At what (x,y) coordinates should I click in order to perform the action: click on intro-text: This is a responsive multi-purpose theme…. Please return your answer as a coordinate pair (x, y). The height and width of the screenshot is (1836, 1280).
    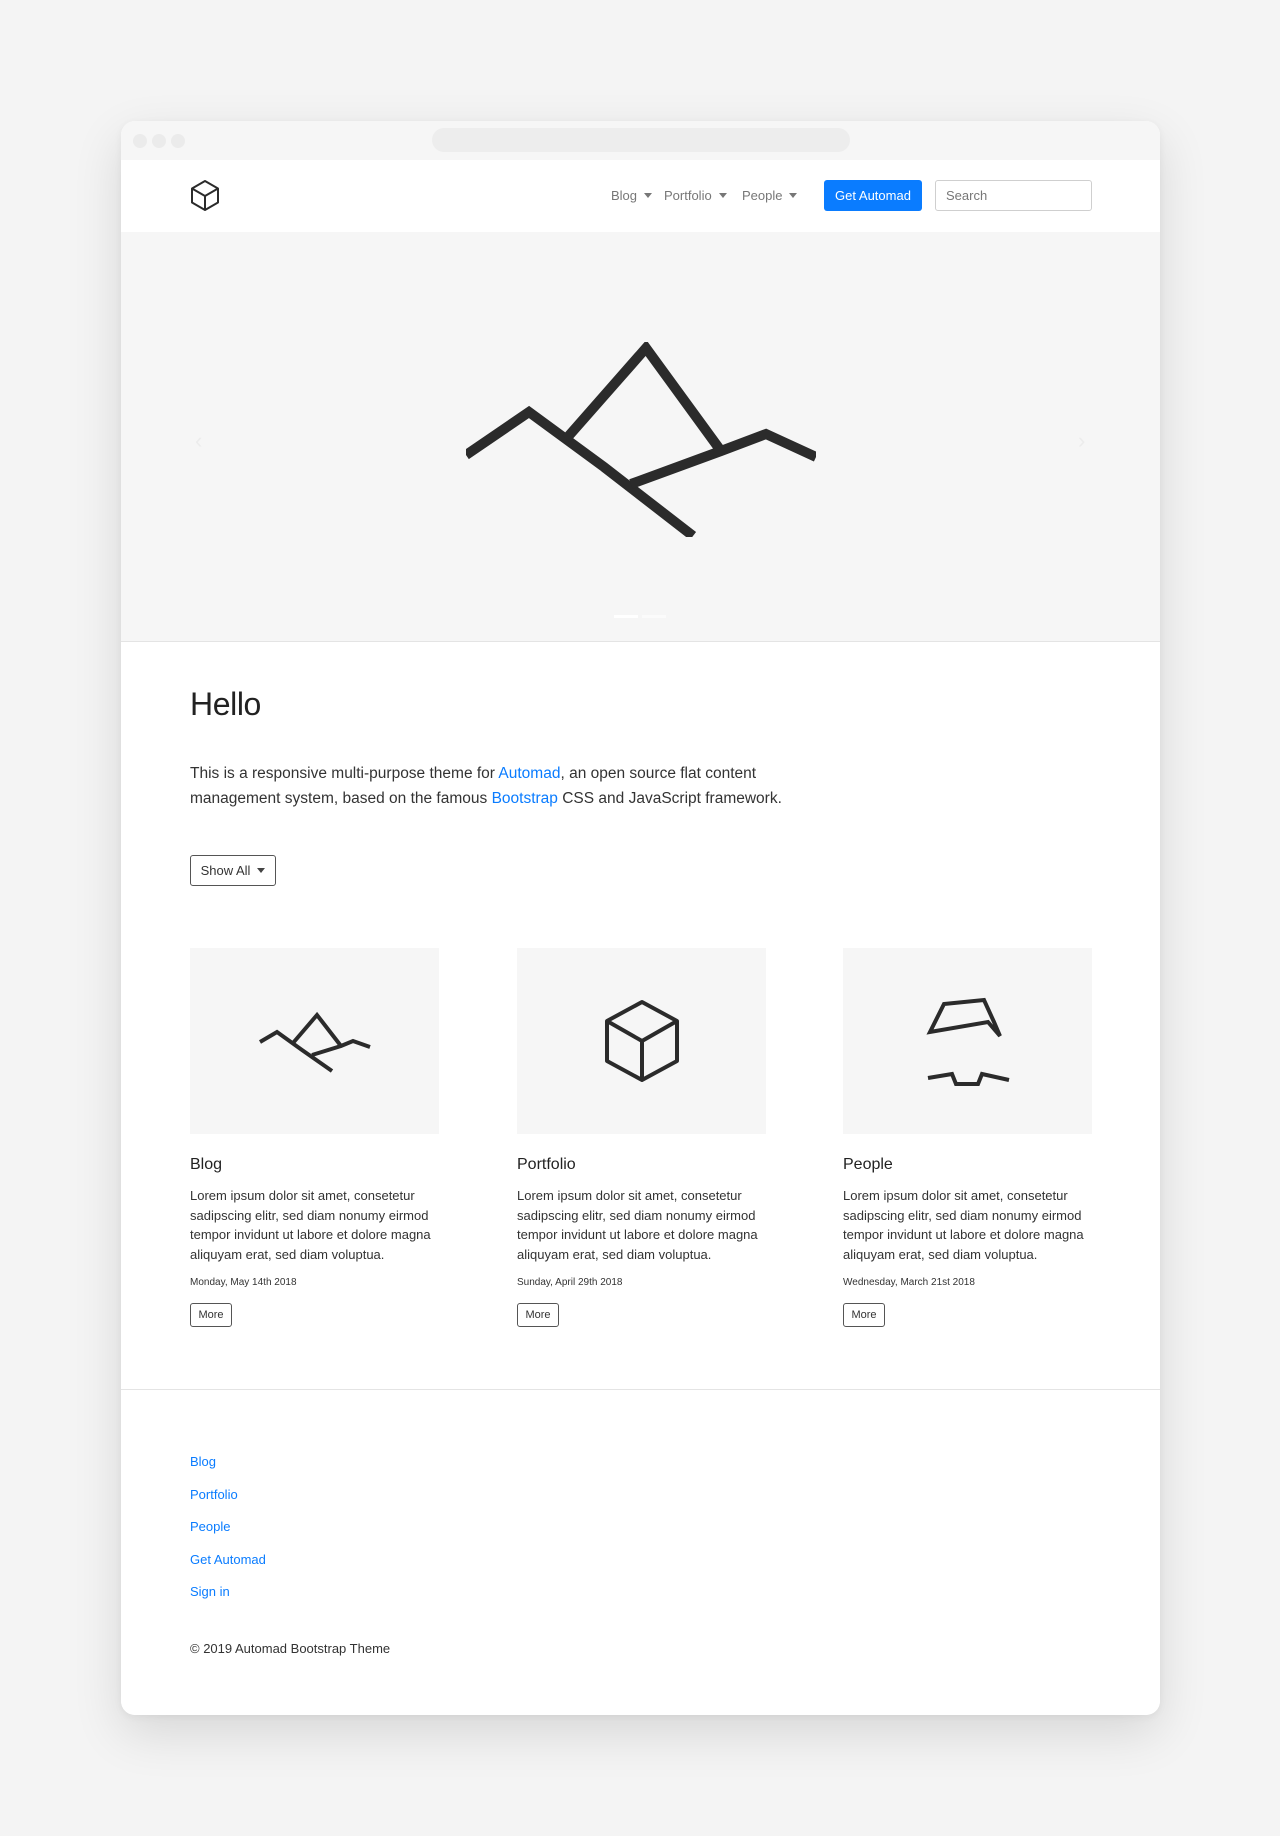
    Looking at the image, I should click on (344, 773).